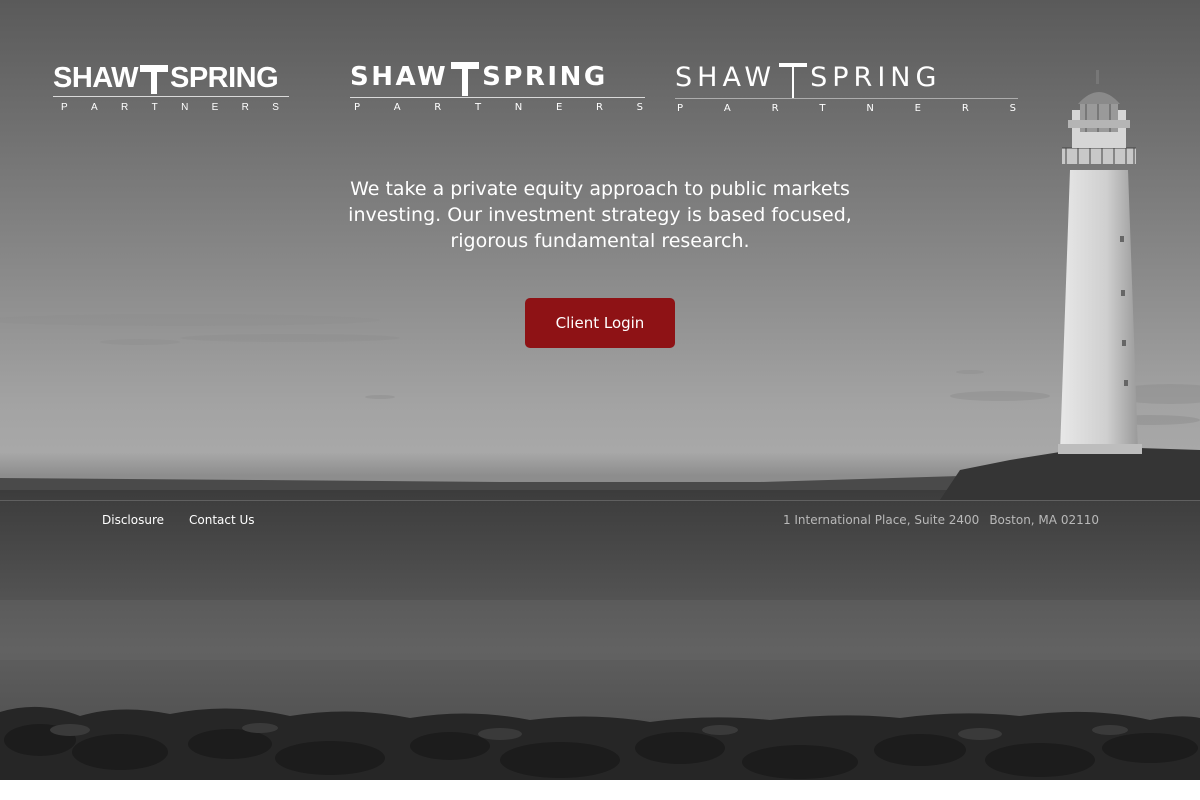 This screenshot has width=1200, height=800. I want to click on logo-shawspring-bold: SHAW SPRING P A R T N E R S, so click(171, 88).